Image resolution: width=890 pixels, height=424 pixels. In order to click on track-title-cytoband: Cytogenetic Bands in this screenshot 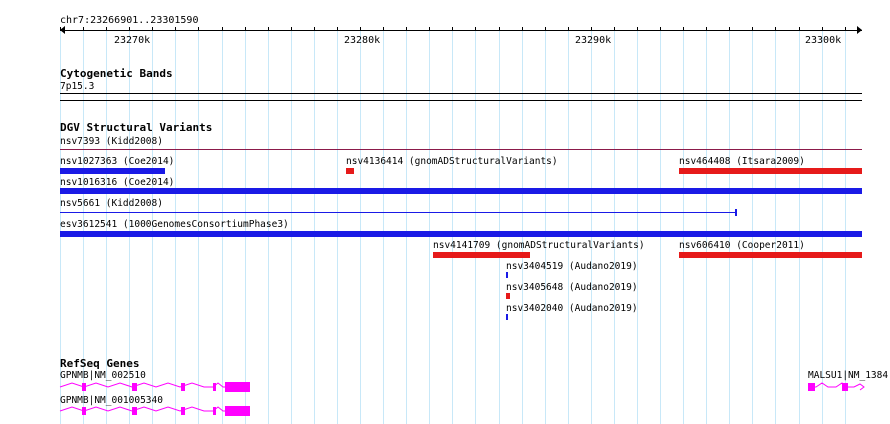, I will do `click(116, 74)`.